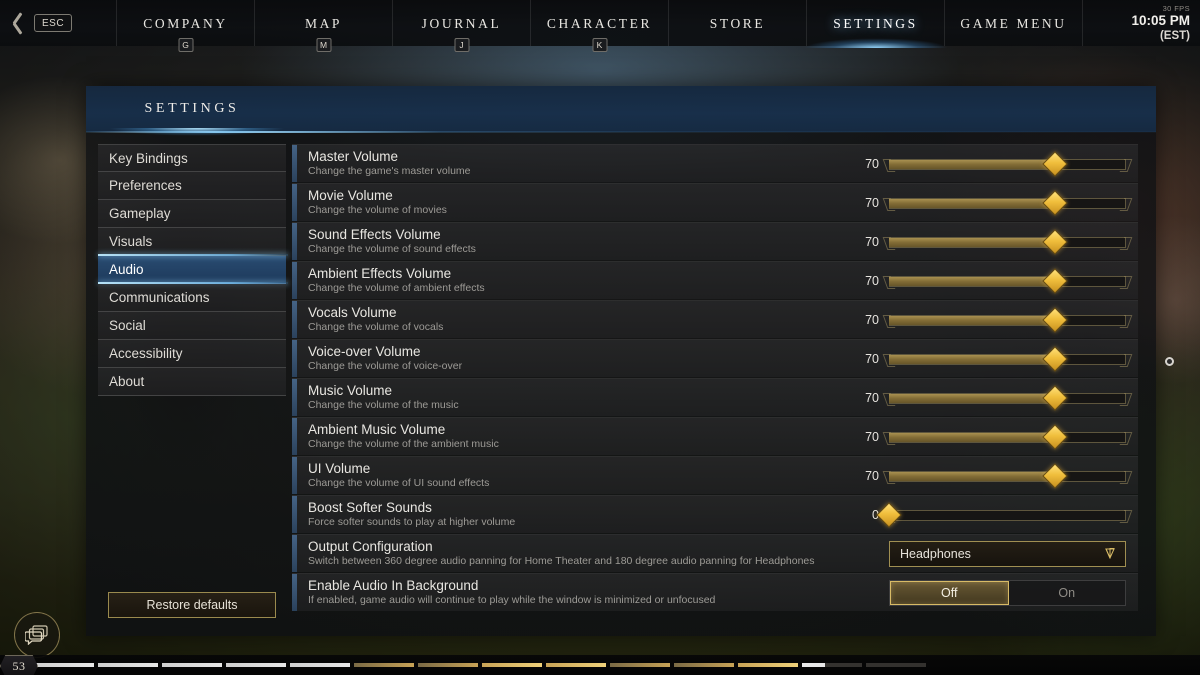 This screenshot has width=1200, height=675. I want to click on setting-title: Ambient Effects Volume, so click(380, 273).